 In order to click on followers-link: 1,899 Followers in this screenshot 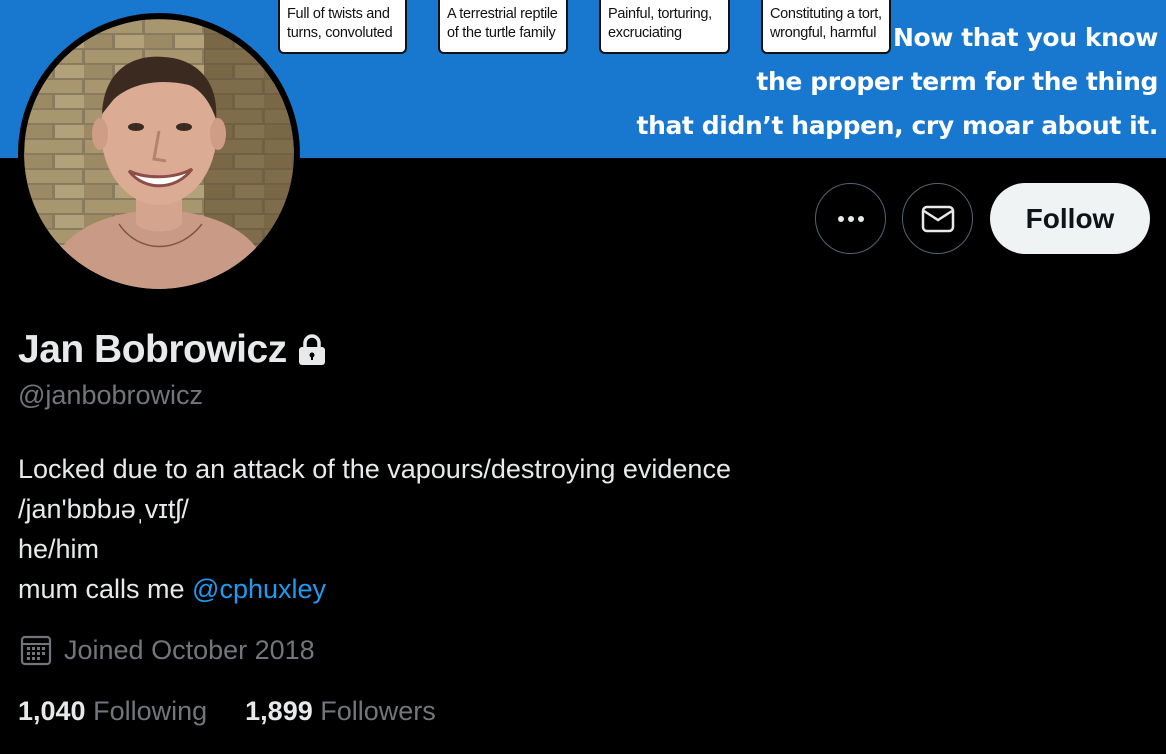, I will do `click(340, 711)`.